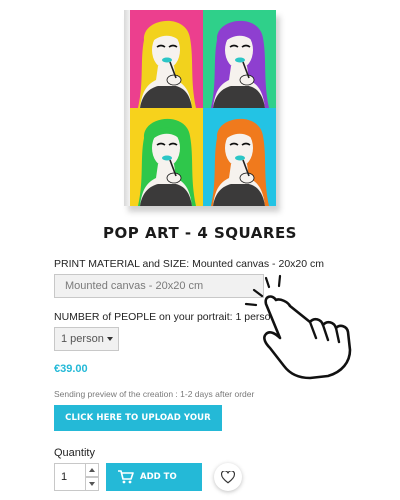 The width and height of the screenshot is (400, 500). I want to click on add-to-cart-label: ADD TO CART, so click(158, 477).